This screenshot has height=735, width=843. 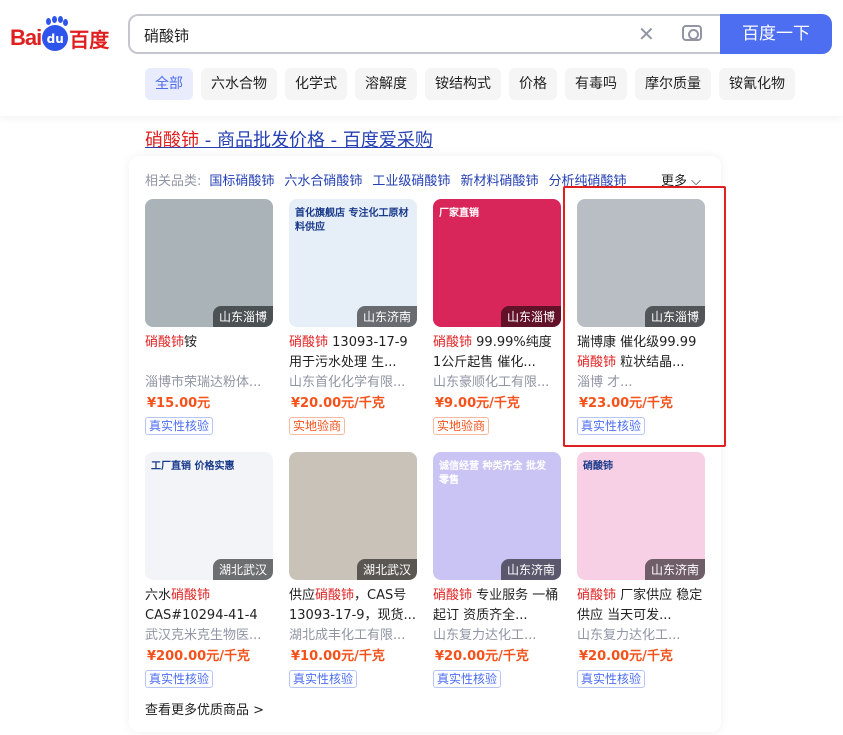 I want to click on tab-cyanide: 铵氰化物, so click(x=757, y=84).